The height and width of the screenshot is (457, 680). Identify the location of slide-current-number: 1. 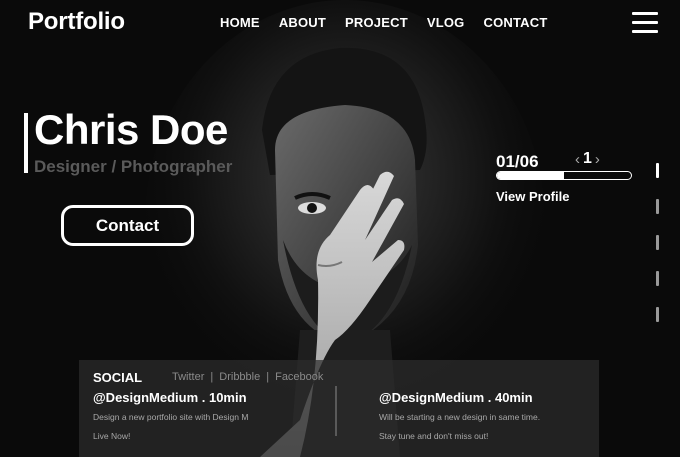
(587, 158).